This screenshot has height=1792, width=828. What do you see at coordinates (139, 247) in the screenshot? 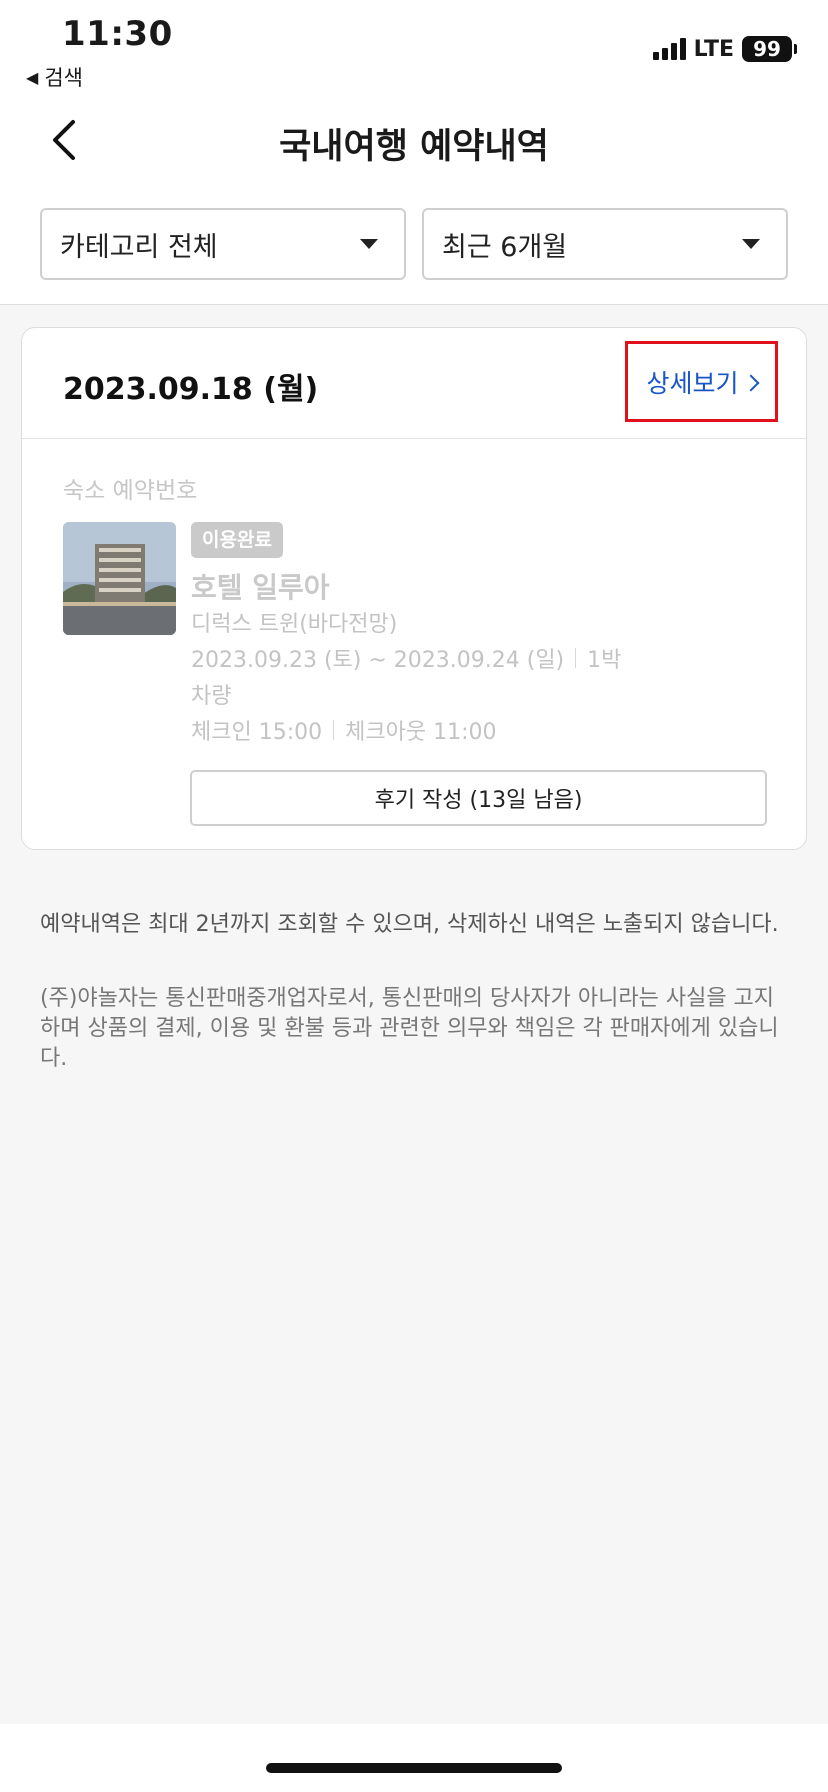
I see `category-filter-label: 카테고리 전체` at bounding box center [139, 247].